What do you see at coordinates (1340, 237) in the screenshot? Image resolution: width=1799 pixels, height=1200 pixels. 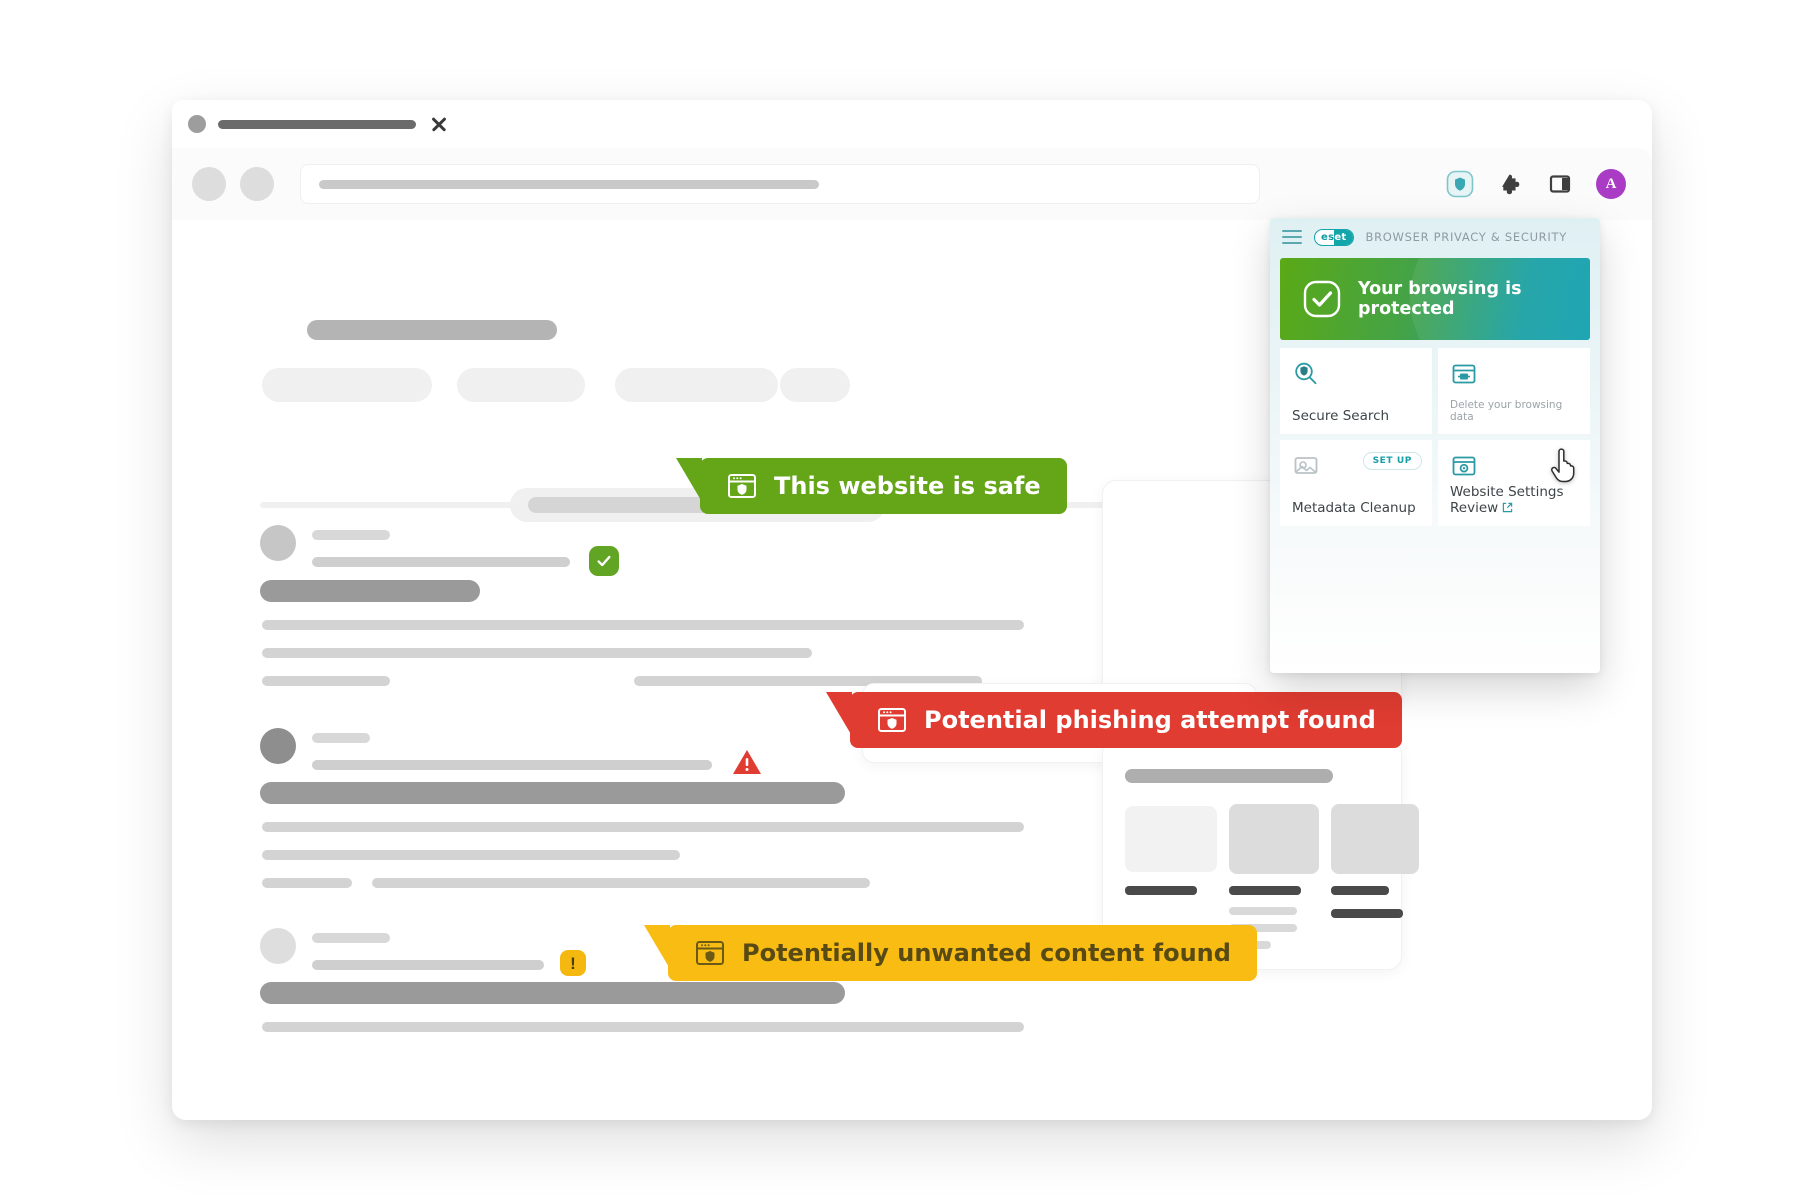 I see `logo-part-2: et` at bounding box center [1340, 237].